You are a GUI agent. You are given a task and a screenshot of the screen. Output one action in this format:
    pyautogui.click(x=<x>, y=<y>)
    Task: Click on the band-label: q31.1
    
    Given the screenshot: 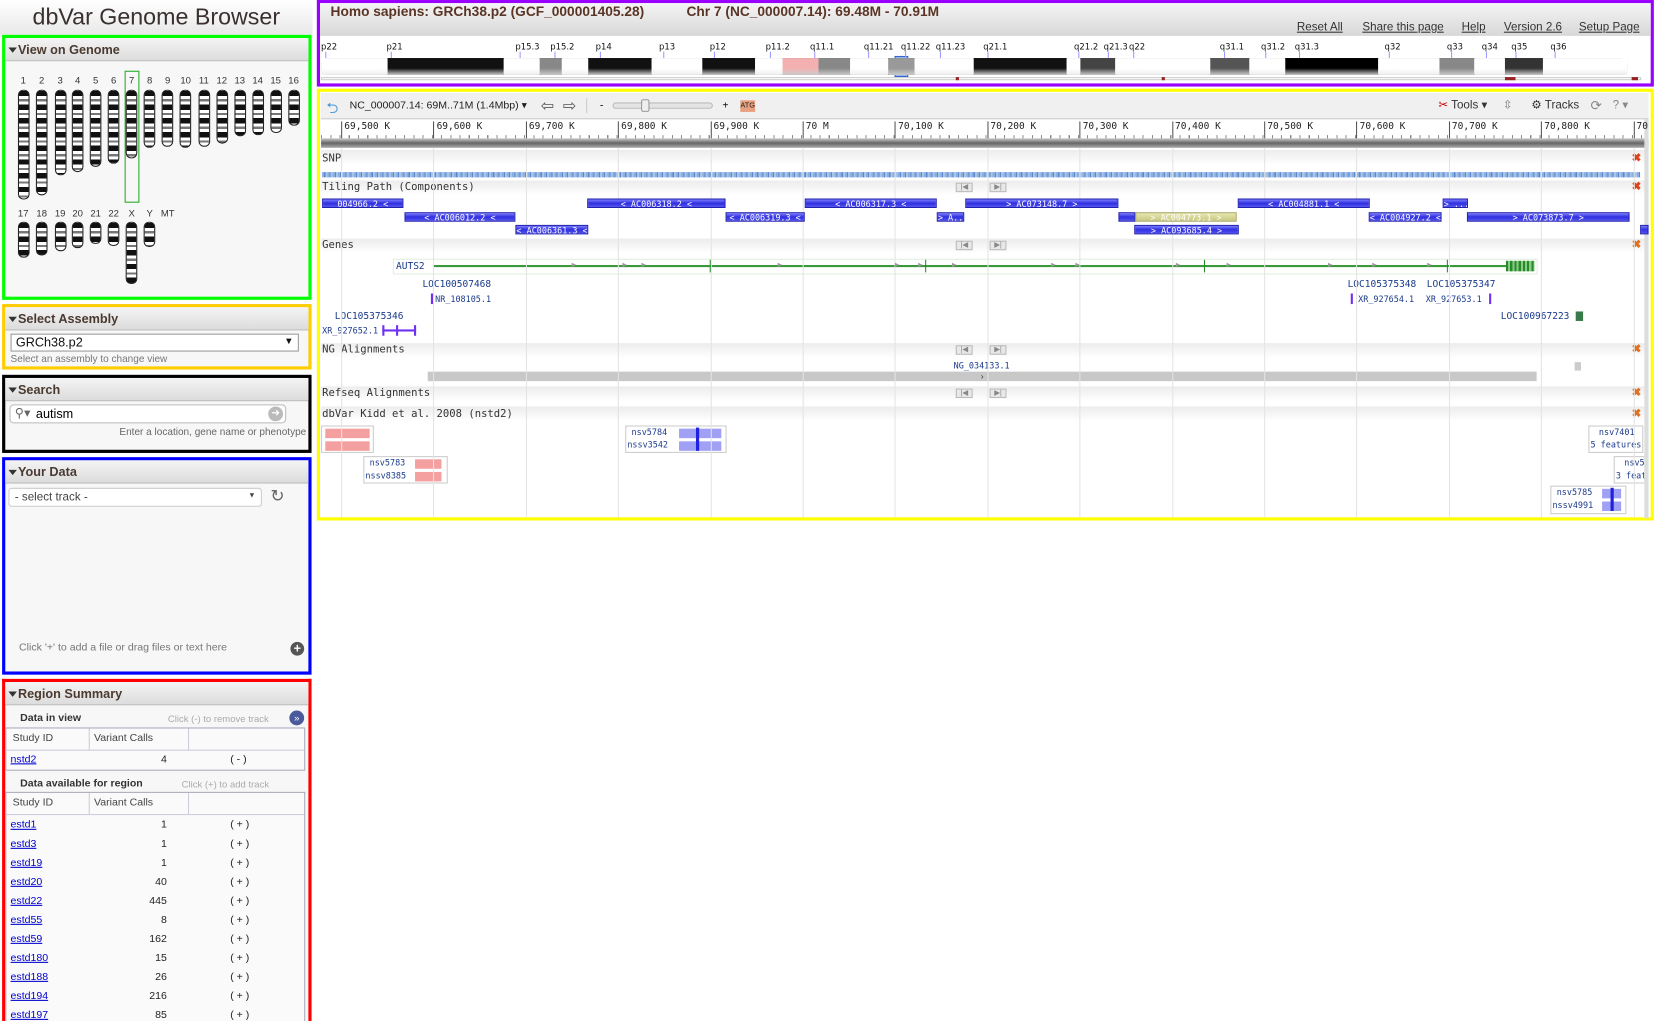 What is the action you would take?
    pyautogui.click(x=1232, y=47)
    